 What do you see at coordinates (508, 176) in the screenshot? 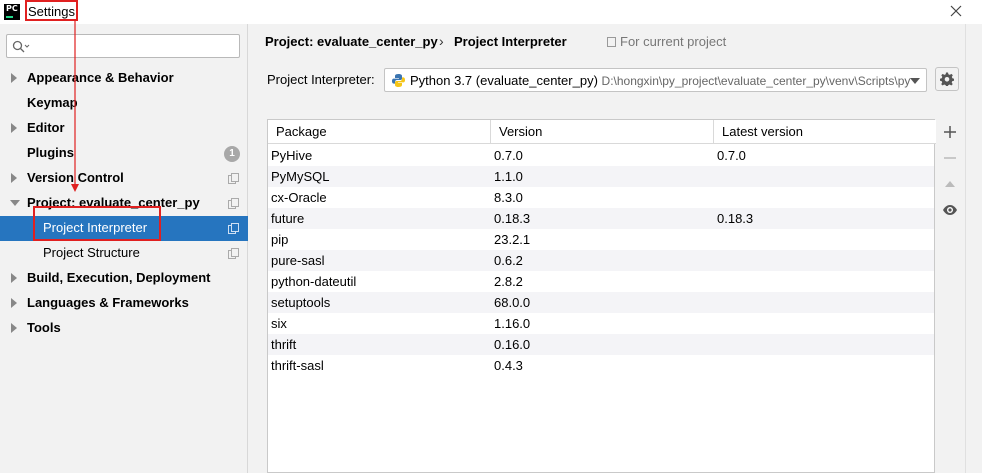
I see `cell-version: 1.1.0` at bounding box center [508, 176].